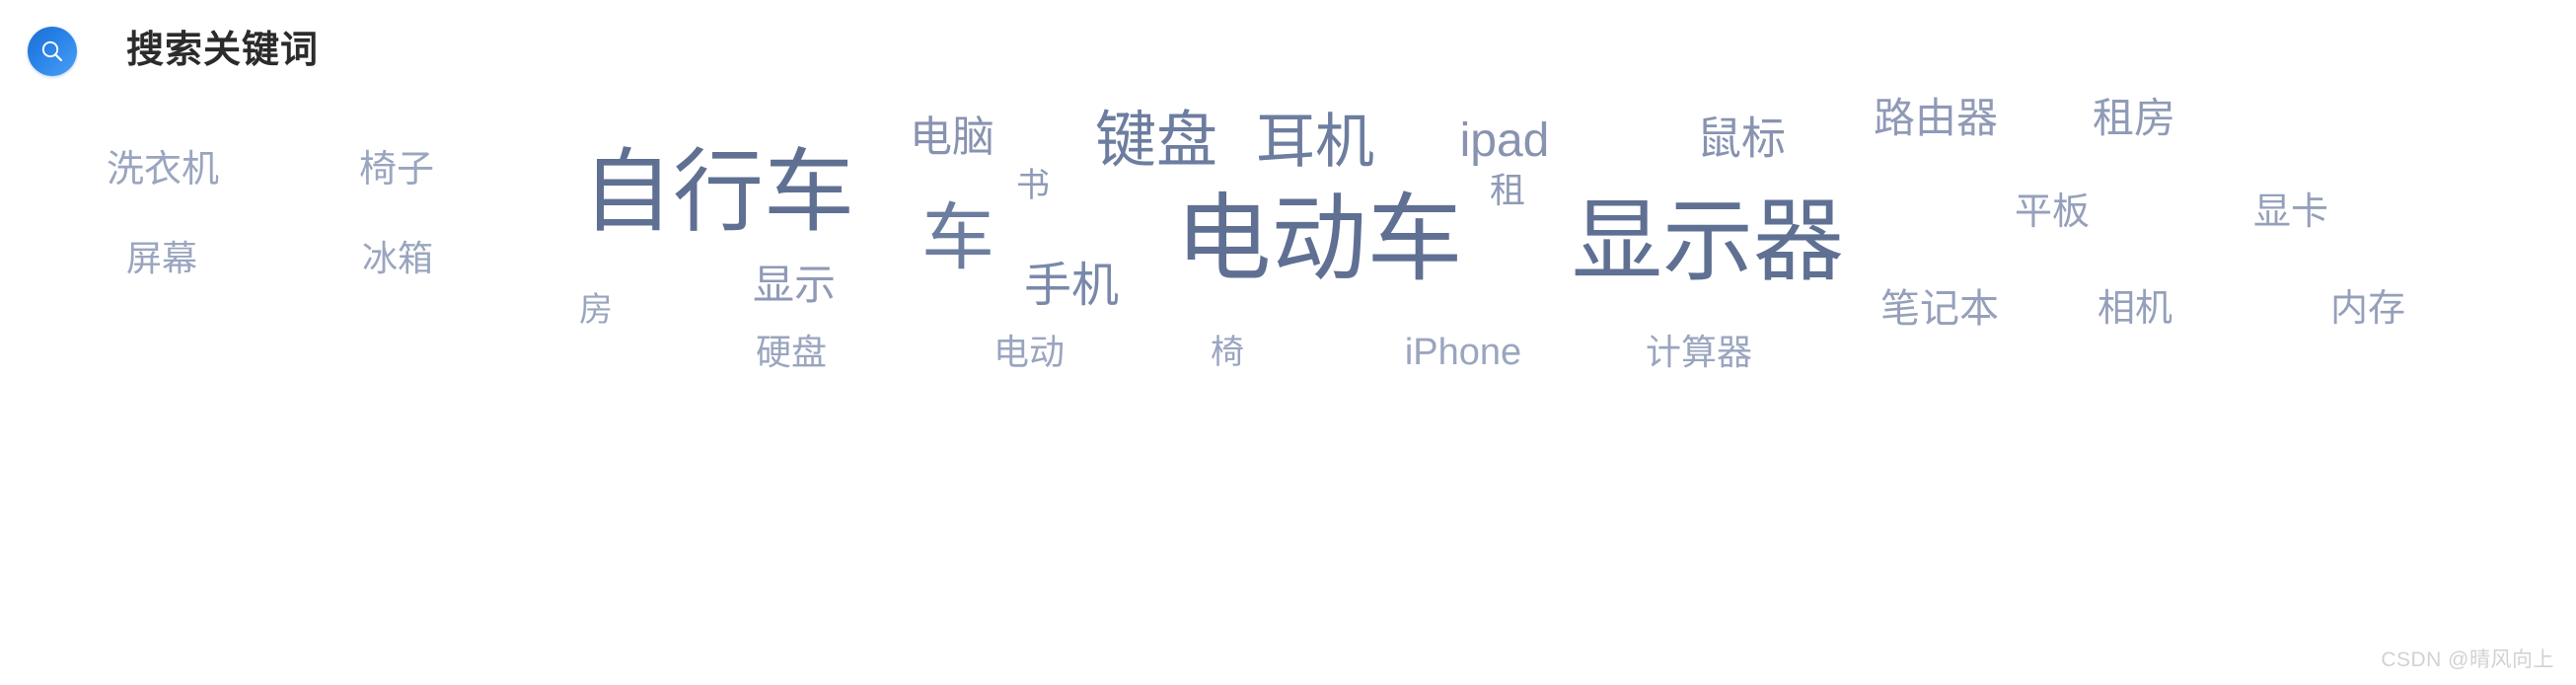 This screenshot has width=2576, height=685. I want to click on word-cloud-item: 平板, so click(2052, 212).